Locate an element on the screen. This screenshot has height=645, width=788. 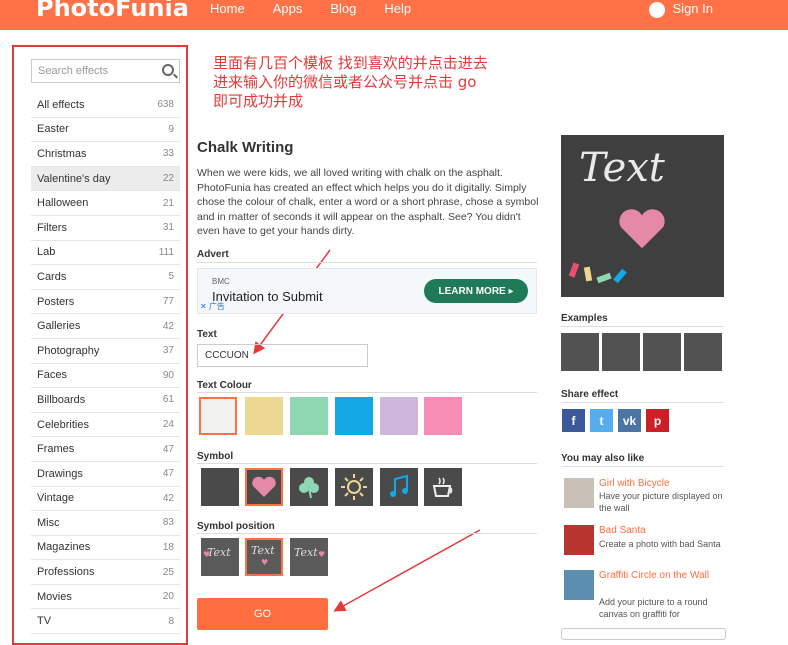
sidebar-item-movies: Movies 20 is located at coordinates (105, 597).